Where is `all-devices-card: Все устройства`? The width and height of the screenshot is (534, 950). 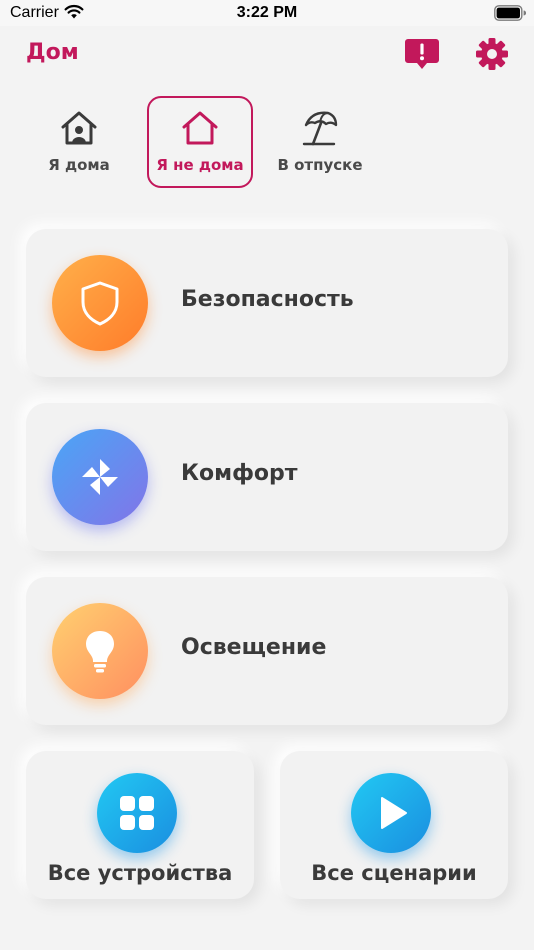 all-devices-card: Все устройства is located at coordinates (140, 825).